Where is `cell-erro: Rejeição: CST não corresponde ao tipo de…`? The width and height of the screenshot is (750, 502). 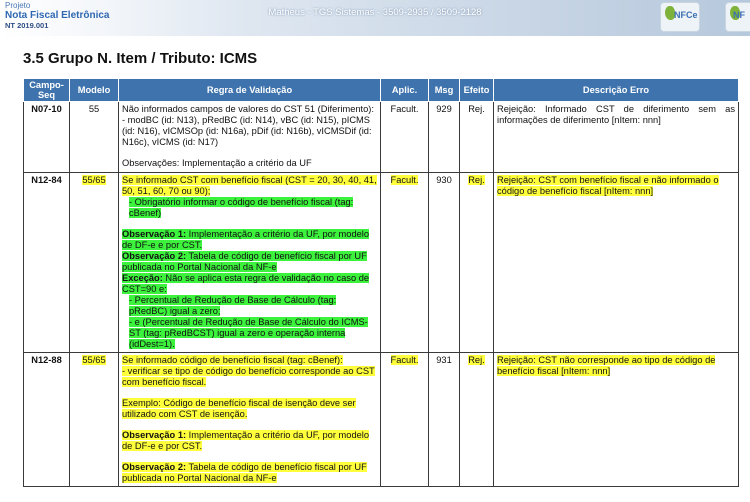 cell-erro: Rejeição: CST não corresponde ao tipo de… is located at coordinates (616, 419).